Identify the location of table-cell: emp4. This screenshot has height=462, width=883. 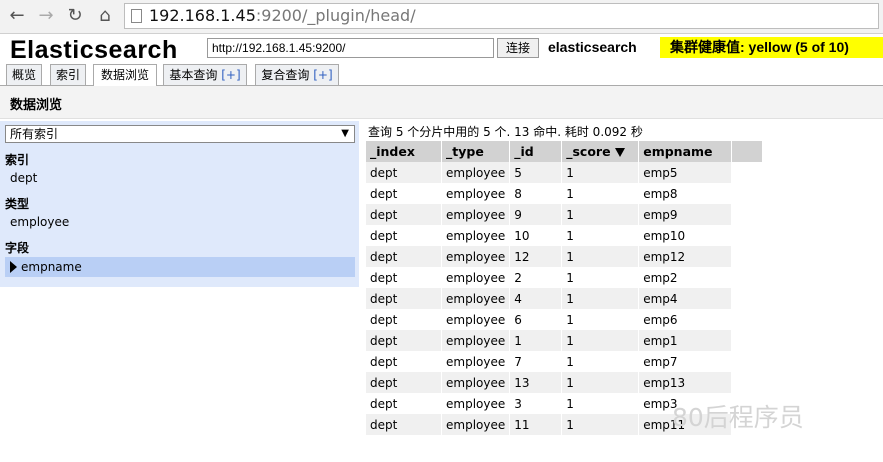
(685, 298).